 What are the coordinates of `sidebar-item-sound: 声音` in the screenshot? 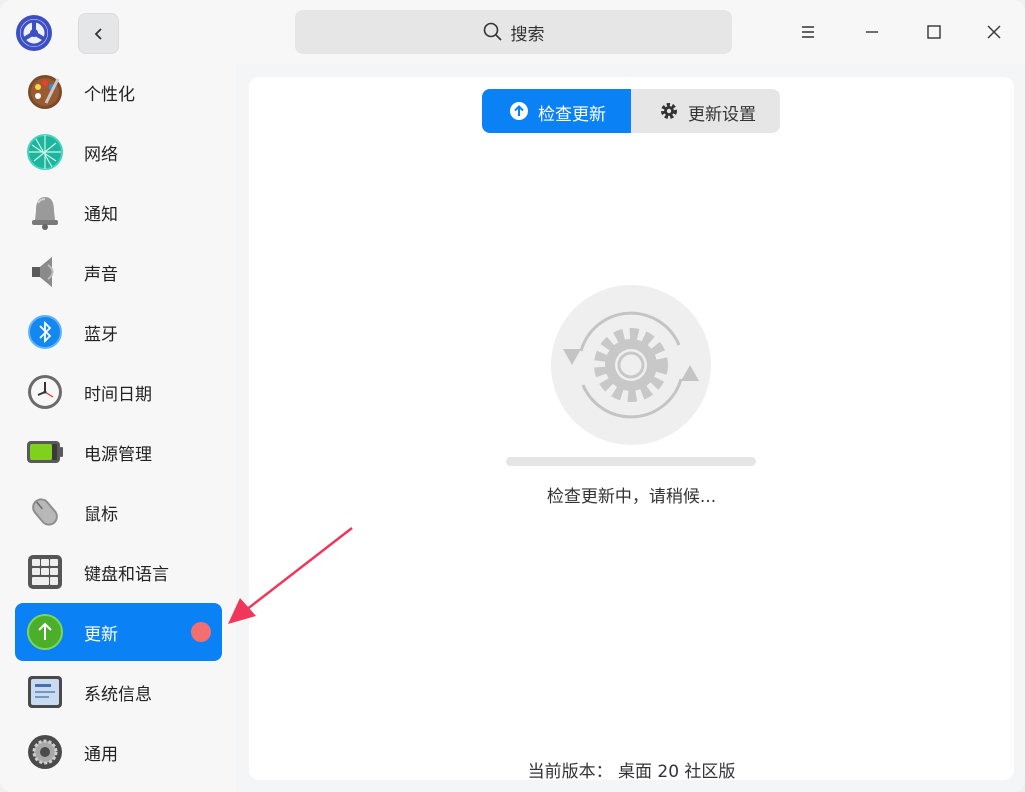 It's located at (118, 272).